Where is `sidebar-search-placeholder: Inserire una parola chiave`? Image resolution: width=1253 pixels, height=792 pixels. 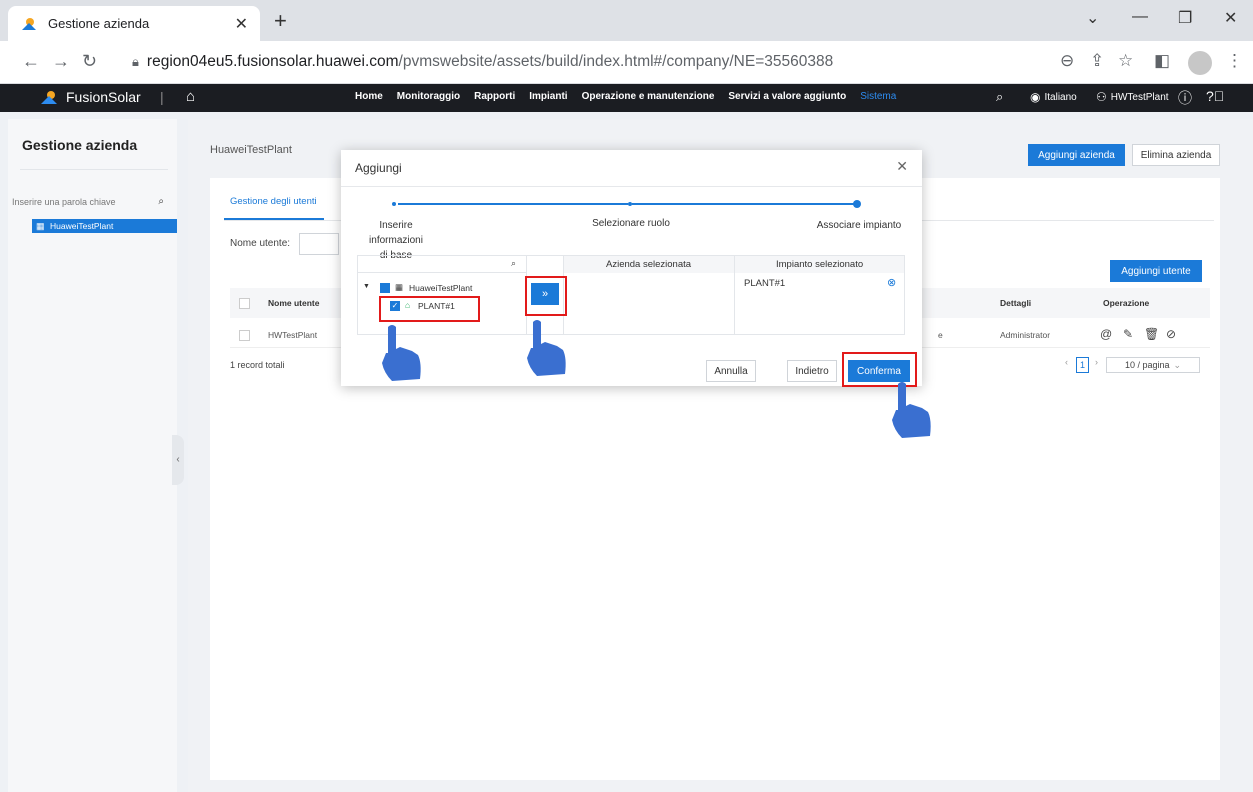 sidebar-search-placeholder: Inserire una parola chiave is located at coordinates (64, 202).